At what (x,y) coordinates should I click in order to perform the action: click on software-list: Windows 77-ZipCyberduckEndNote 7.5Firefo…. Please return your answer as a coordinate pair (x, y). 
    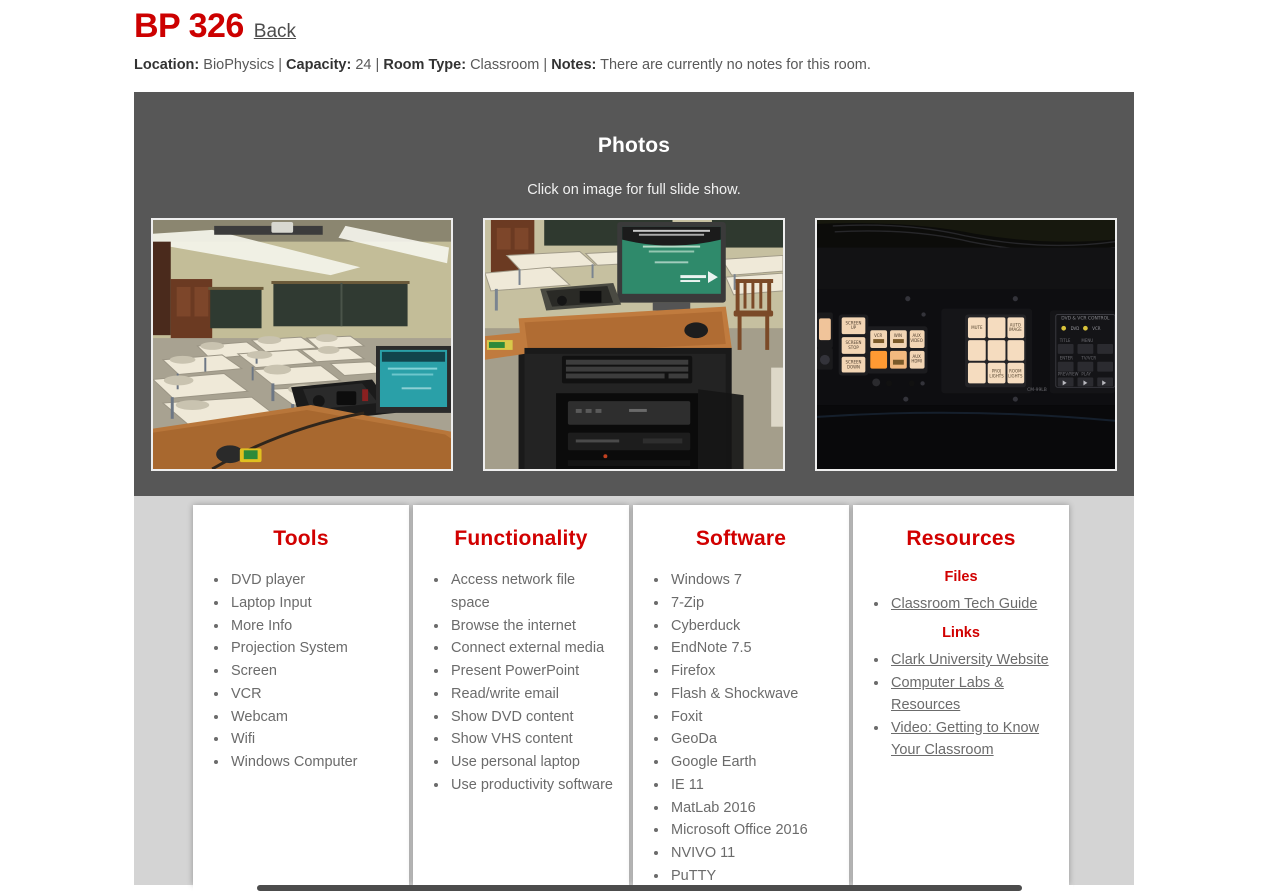
    Looking at the image, I should click on (741, 727).